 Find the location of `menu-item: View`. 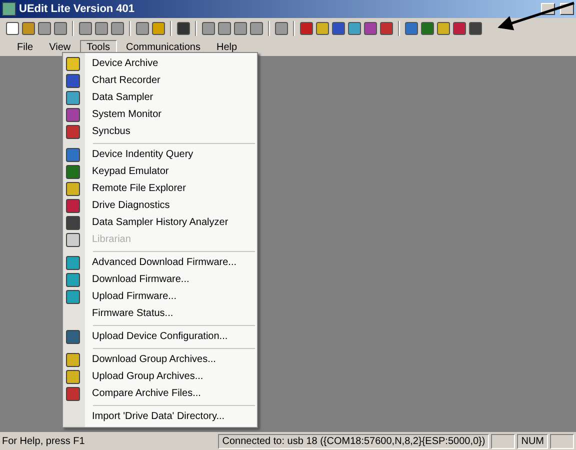

menu-item: View is located at coordinates (60, 47).